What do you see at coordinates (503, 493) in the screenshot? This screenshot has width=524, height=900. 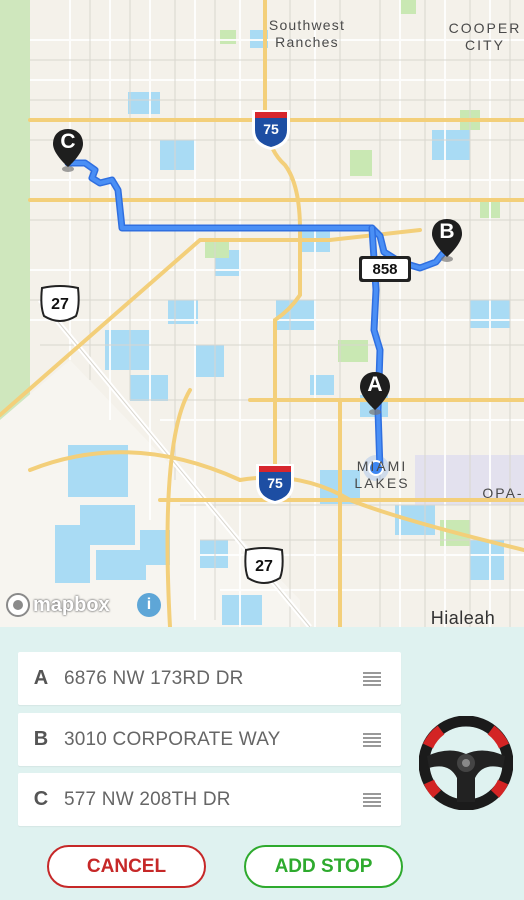 I see `place-label-opa: OPA-` at bounding box center [503, 493].